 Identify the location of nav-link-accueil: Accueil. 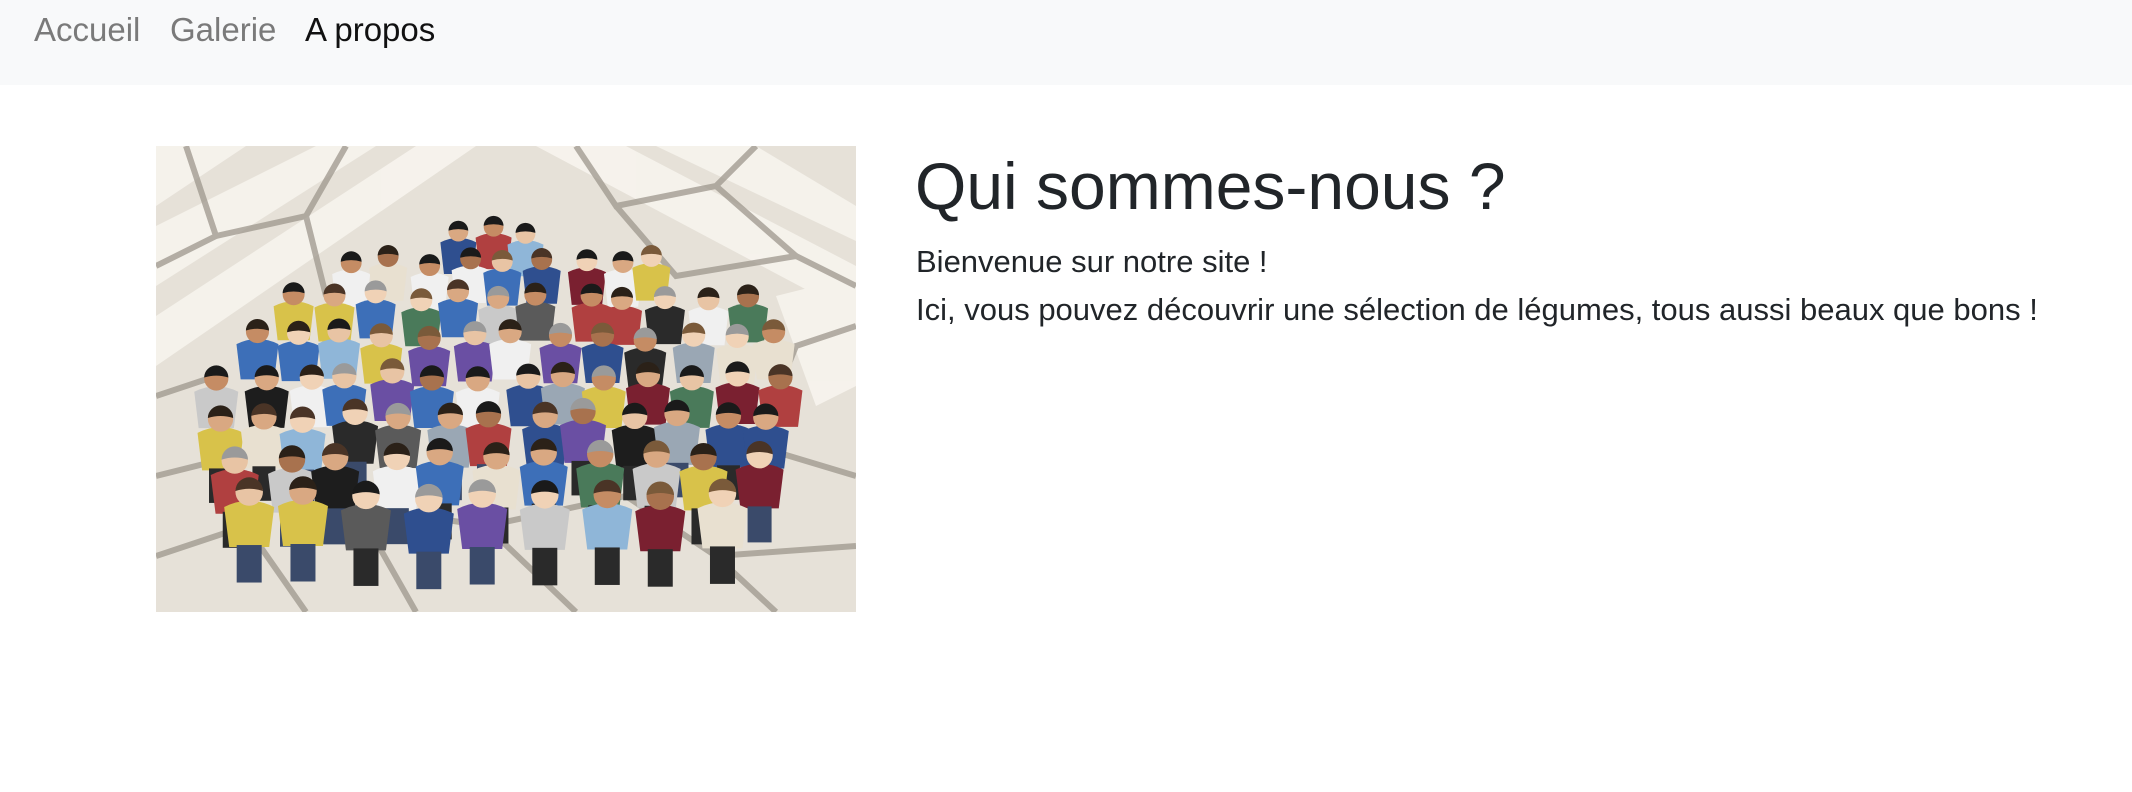
(87, 30).